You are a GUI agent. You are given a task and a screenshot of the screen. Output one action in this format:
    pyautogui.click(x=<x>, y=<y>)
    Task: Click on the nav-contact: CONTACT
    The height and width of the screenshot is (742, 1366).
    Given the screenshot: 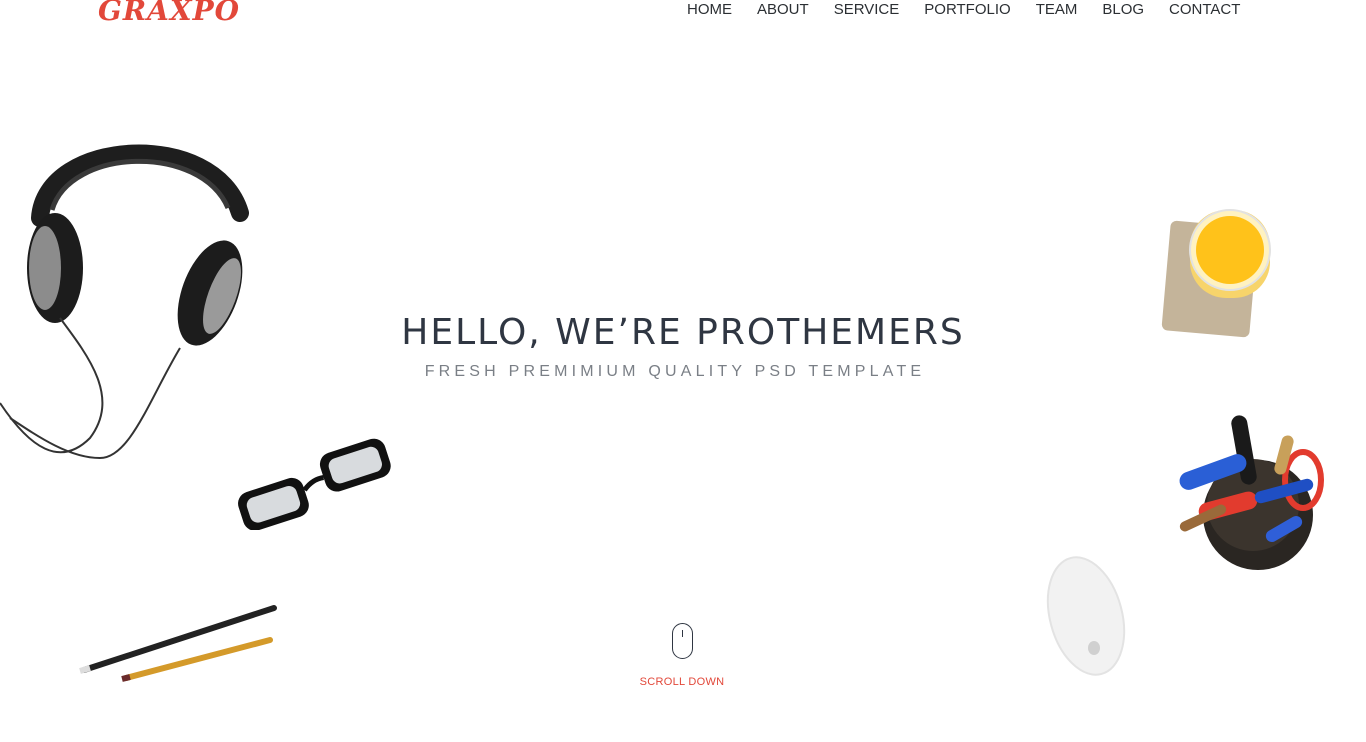 What is the action you would take?
    pyautogui.click(x=1204, y=10)
    